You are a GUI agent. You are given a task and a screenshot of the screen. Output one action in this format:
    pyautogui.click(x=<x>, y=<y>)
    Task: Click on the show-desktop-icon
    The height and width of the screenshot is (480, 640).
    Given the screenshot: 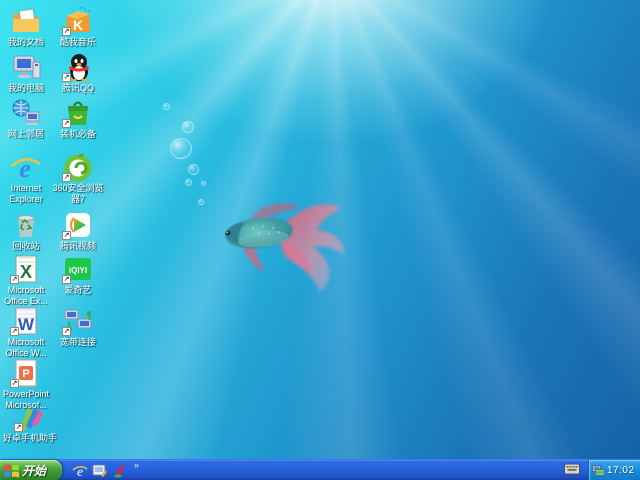 What is the action you would take?
    pyautogui.click(x=100, y=471)
    